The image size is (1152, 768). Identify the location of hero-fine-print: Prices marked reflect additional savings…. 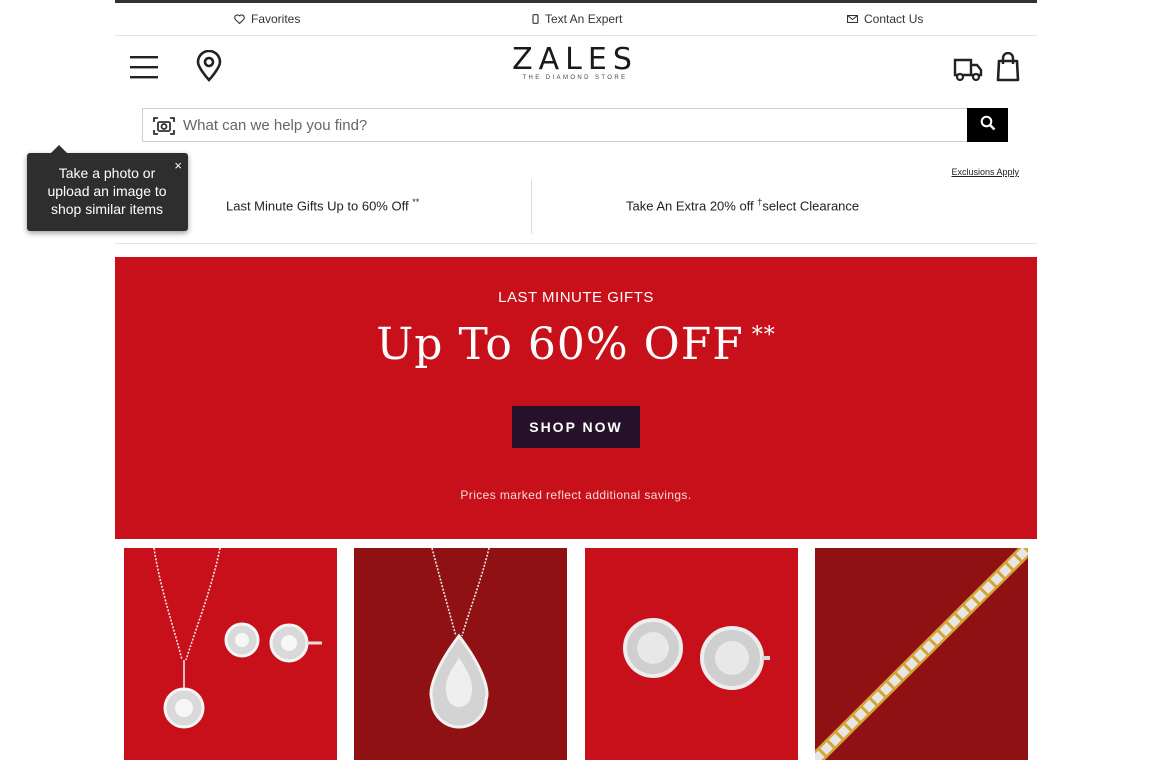
(576, 495).